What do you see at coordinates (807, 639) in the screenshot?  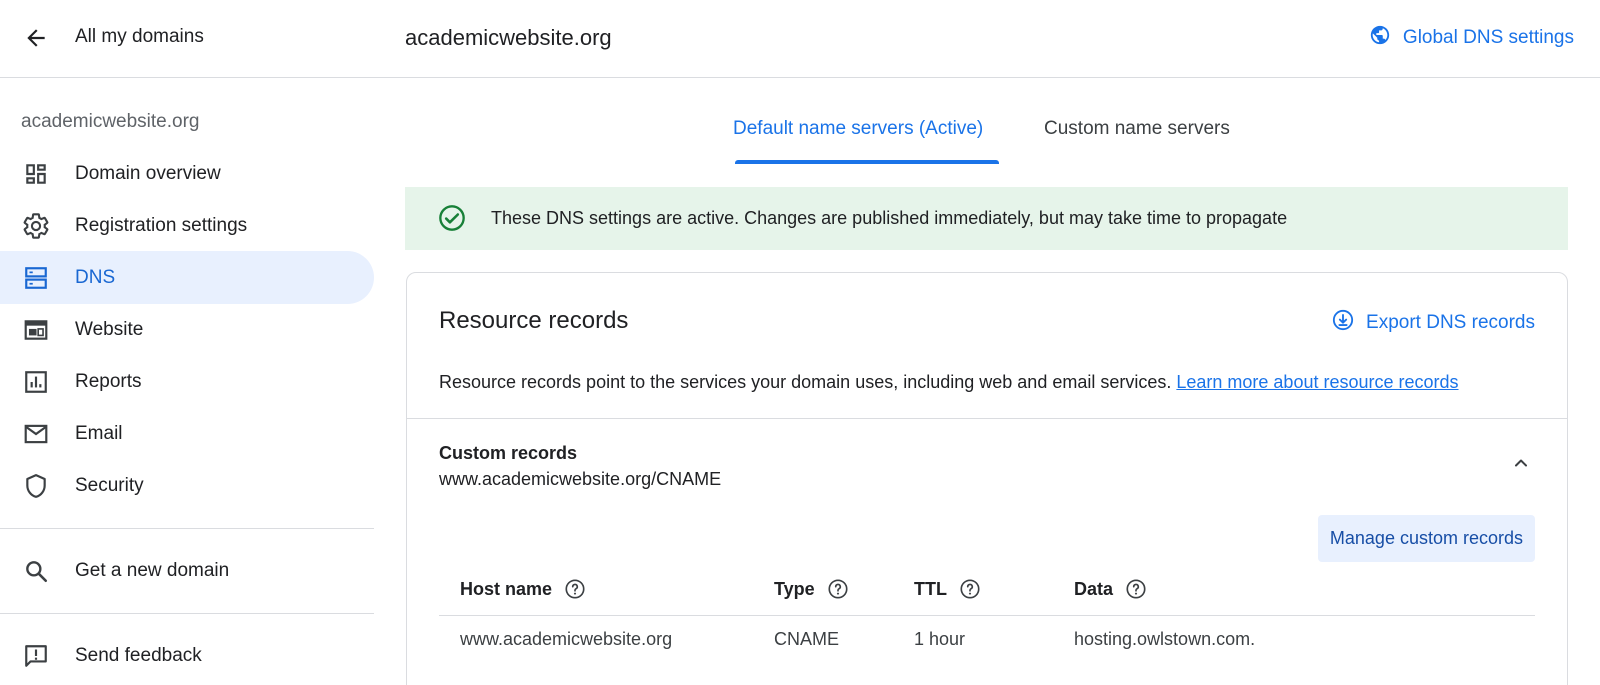 I see `cell-type: CNAME` at bounding box center [807, 639].